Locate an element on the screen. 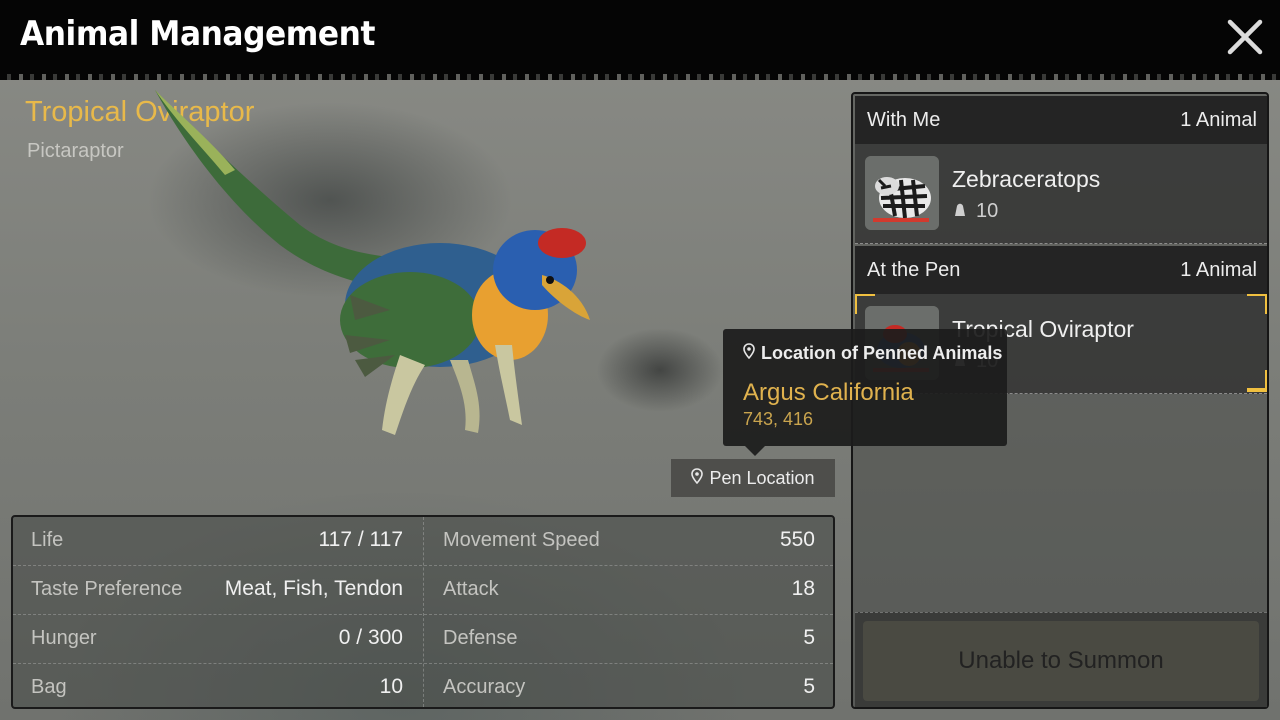  summon-area: Unable to Summon is located at coordinates (1061, 659).